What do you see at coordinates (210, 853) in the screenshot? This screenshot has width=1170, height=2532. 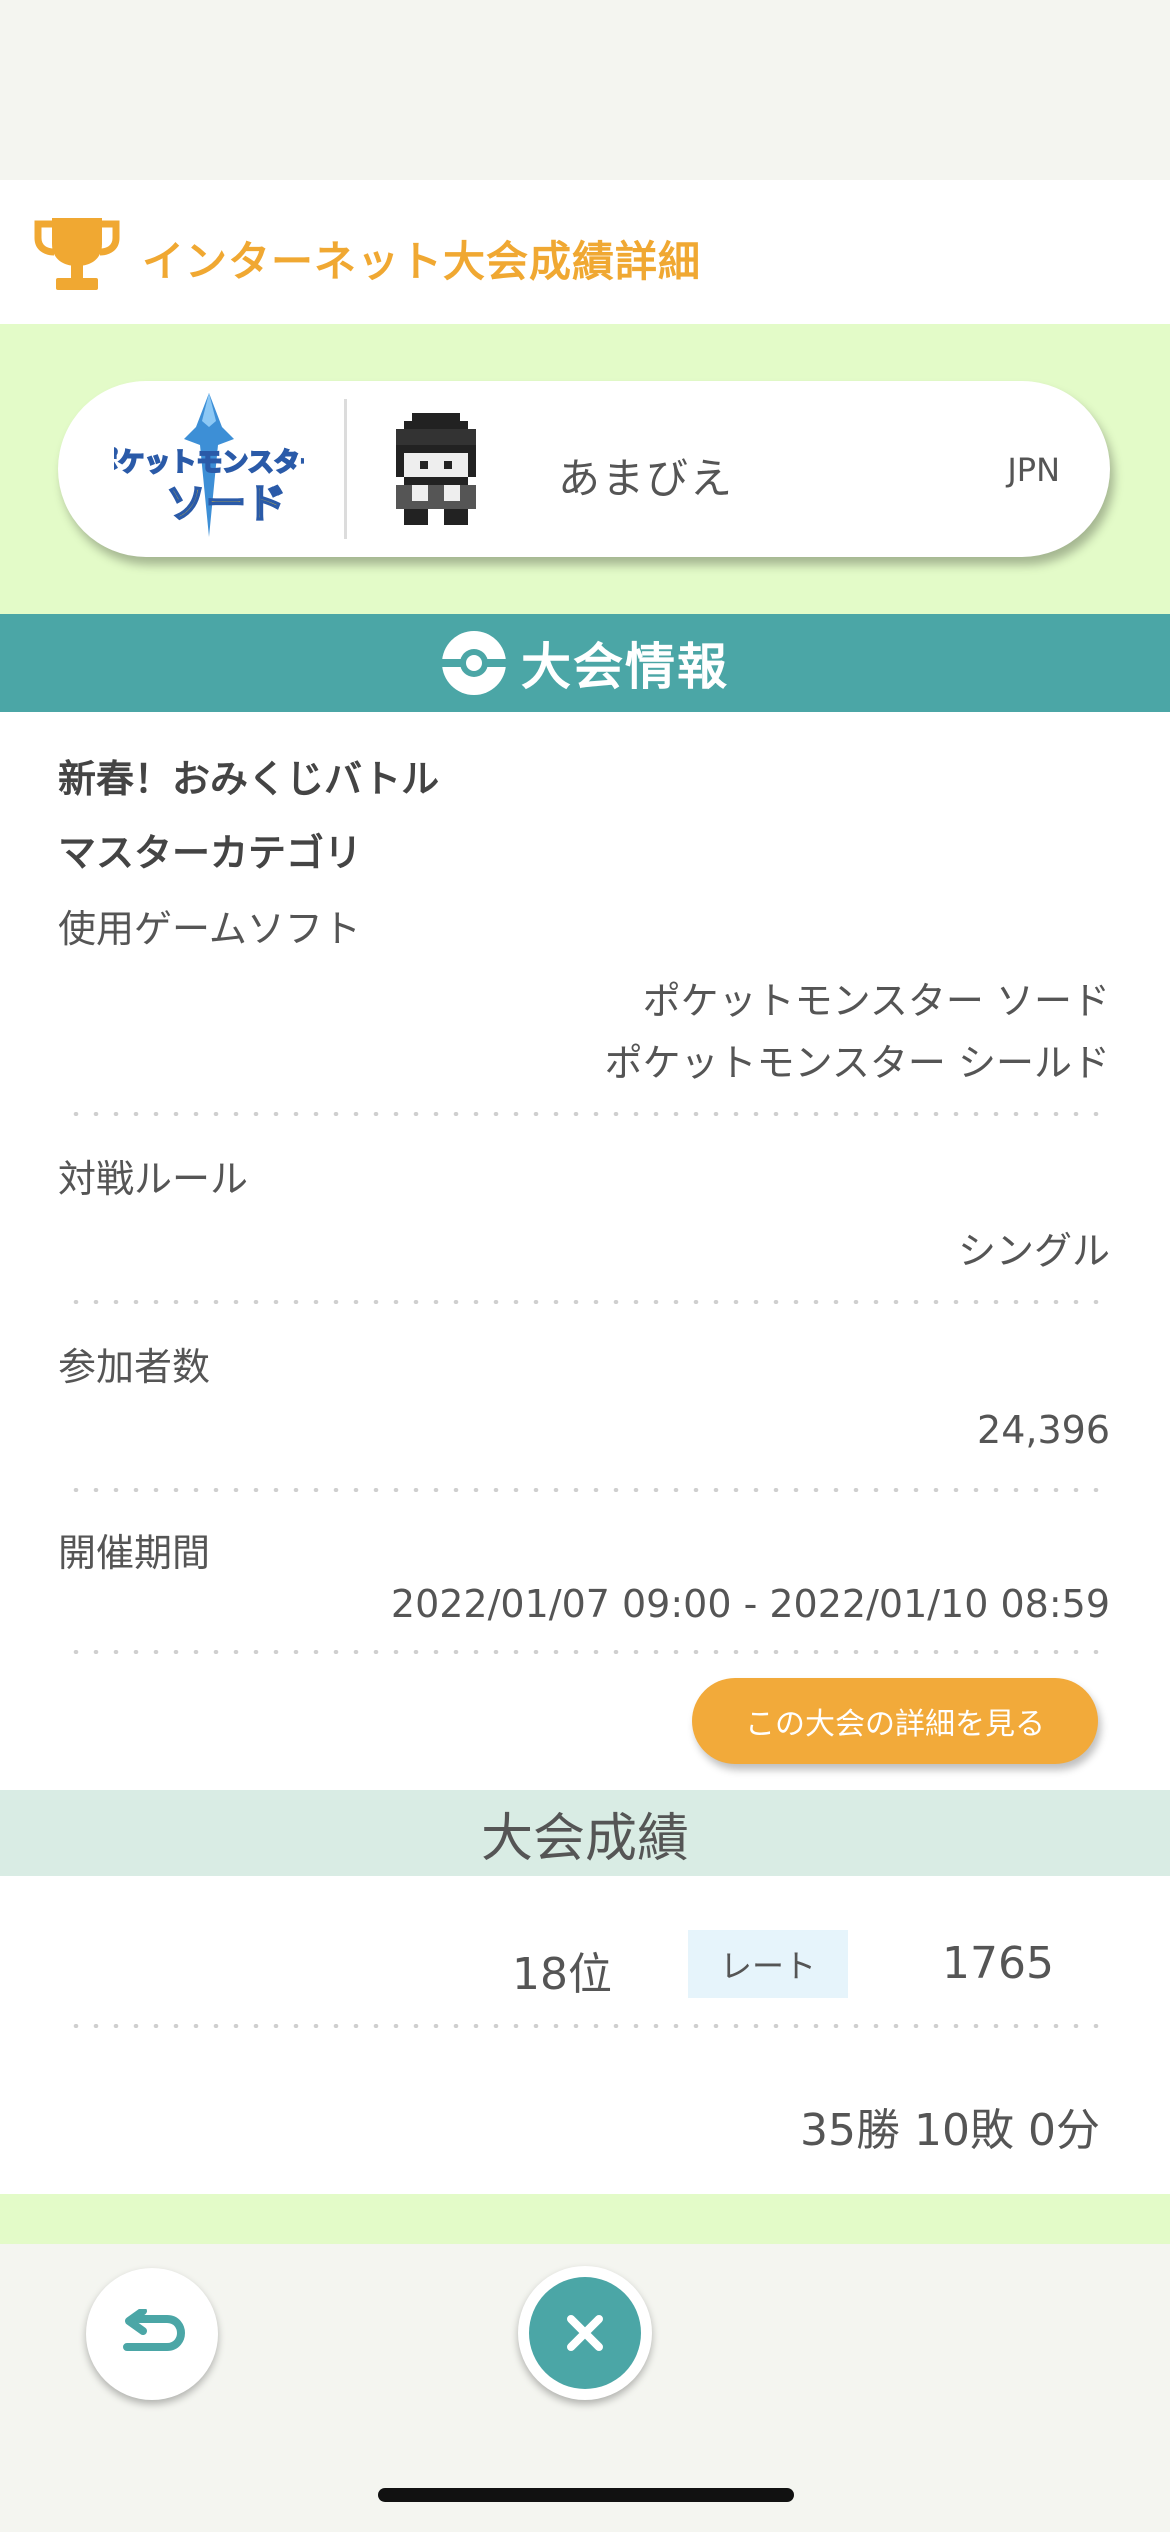 I see `tournament-category: マスターカテゴリ` at bounding box center [210, 853].